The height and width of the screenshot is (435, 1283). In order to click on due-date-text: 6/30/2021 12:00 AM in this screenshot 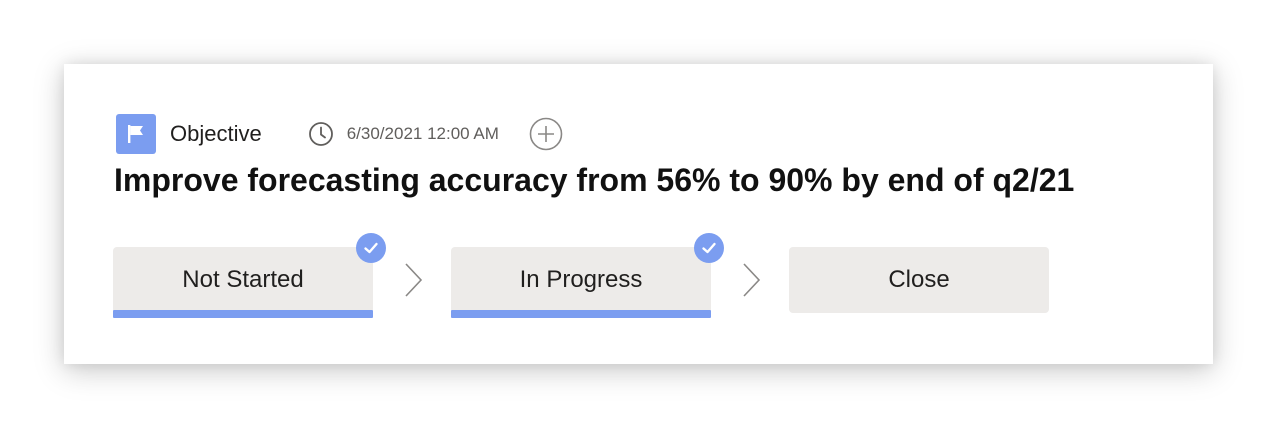, I will do `click(422, 133)`.